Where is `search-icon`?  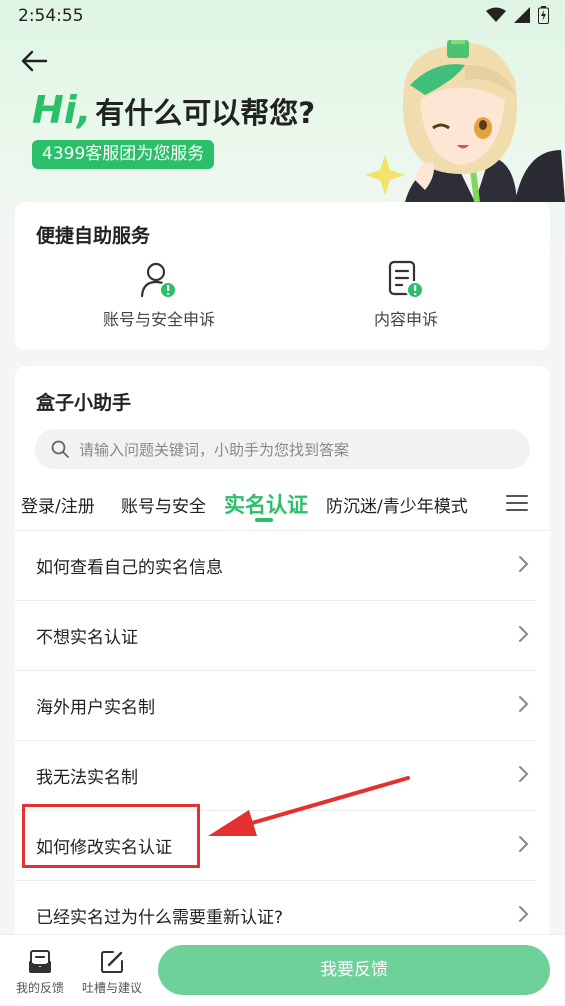 search-icon is located at coordinates (60, 449).